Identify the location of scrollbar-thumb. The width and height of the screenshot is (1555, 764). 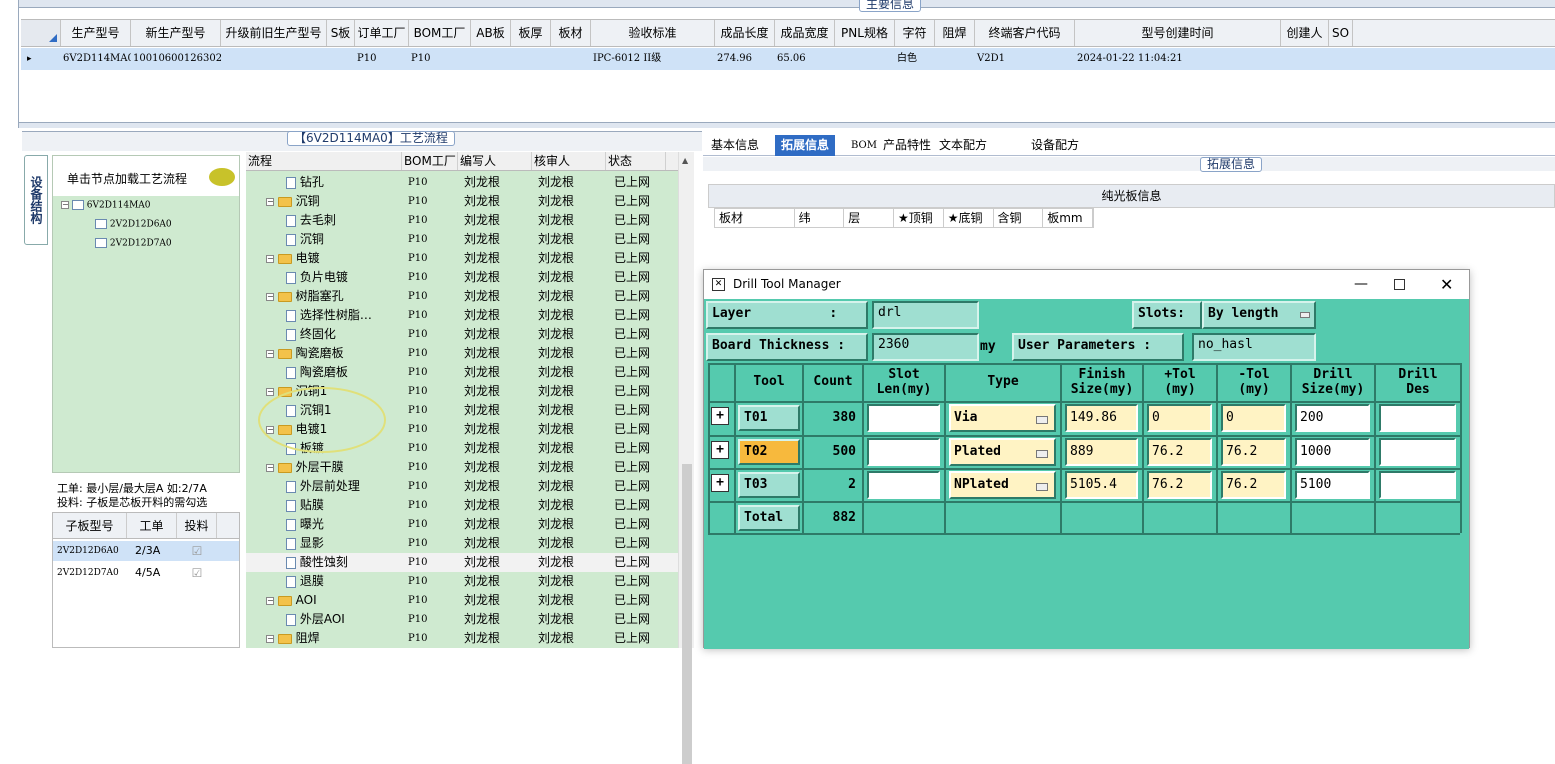
(687, 614).